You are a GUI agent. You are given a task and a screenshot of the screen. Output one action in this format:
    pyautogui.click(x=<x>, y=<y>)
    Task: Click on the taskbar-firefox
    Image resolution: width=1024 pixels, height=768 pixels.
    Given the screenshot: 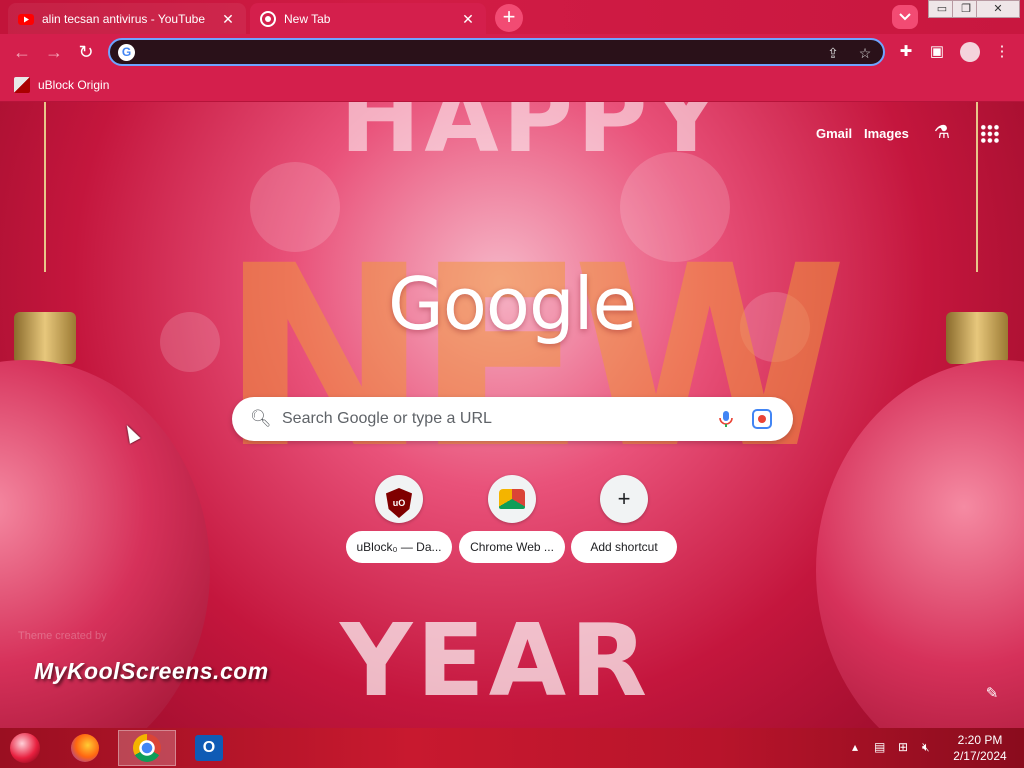 What is the action you would take?
    pyautogui.click(x=85, y=748)
    